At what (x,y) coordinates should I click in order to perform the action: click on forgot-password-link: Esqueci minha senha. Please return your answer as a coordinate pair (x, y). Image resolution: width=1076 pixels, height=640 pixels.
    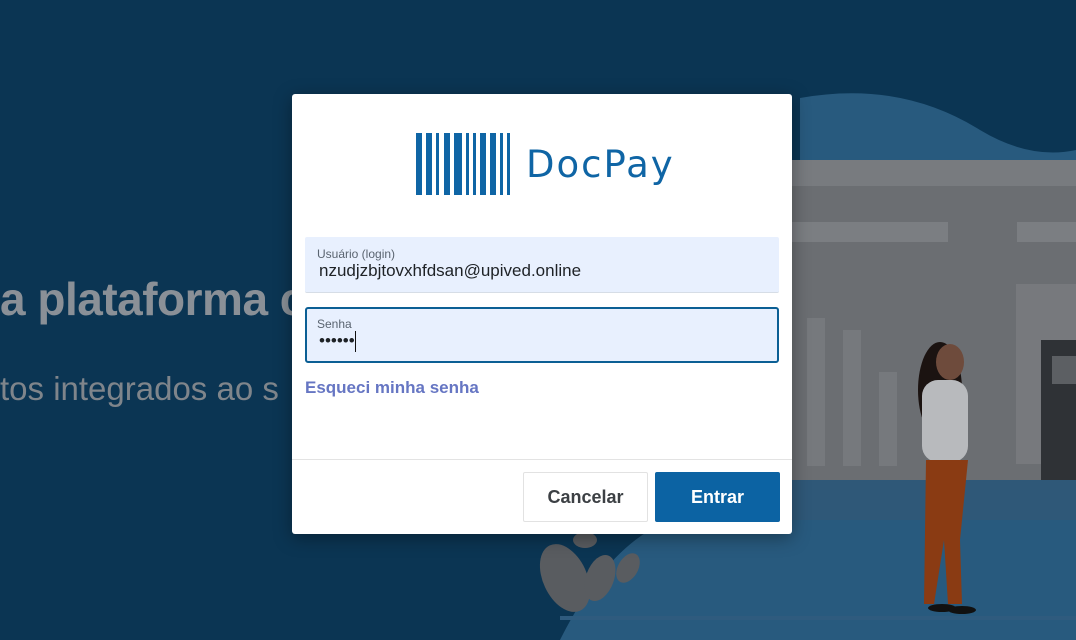
    Looking at the image, I should click on (392, 388).